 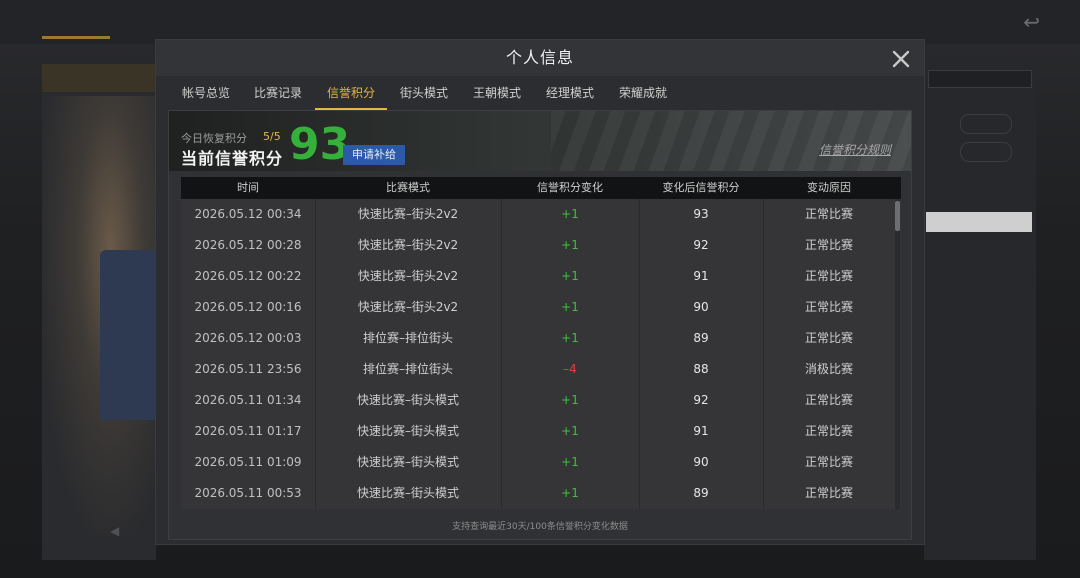 What do you see at coordinates (897, 216) in the screenshot?
I see `scrollbar-thumb` at bounding box center [897, 216].